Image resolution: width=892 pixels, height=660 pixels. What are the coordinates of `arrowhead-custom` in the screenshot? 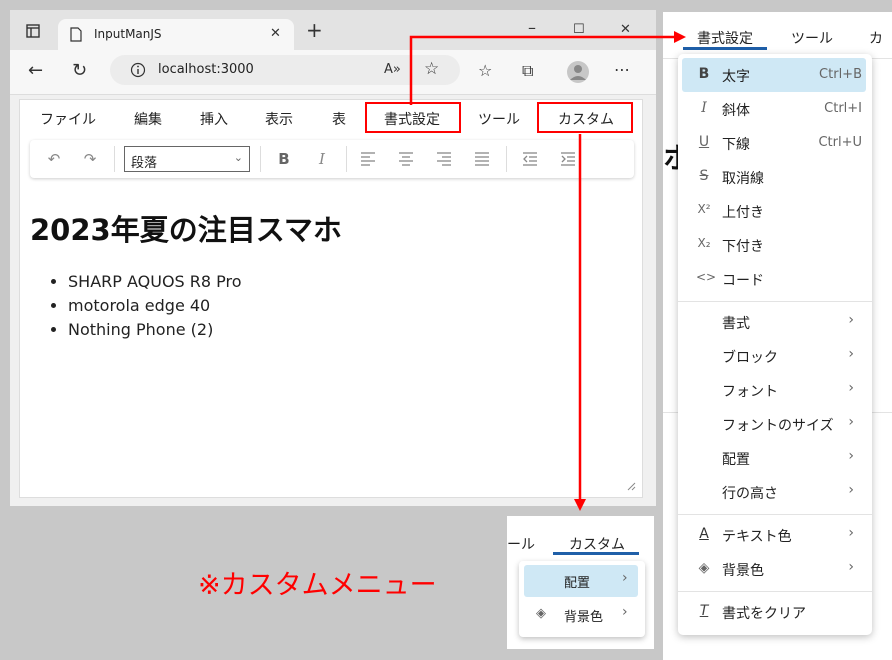 It's located at (580, 505).